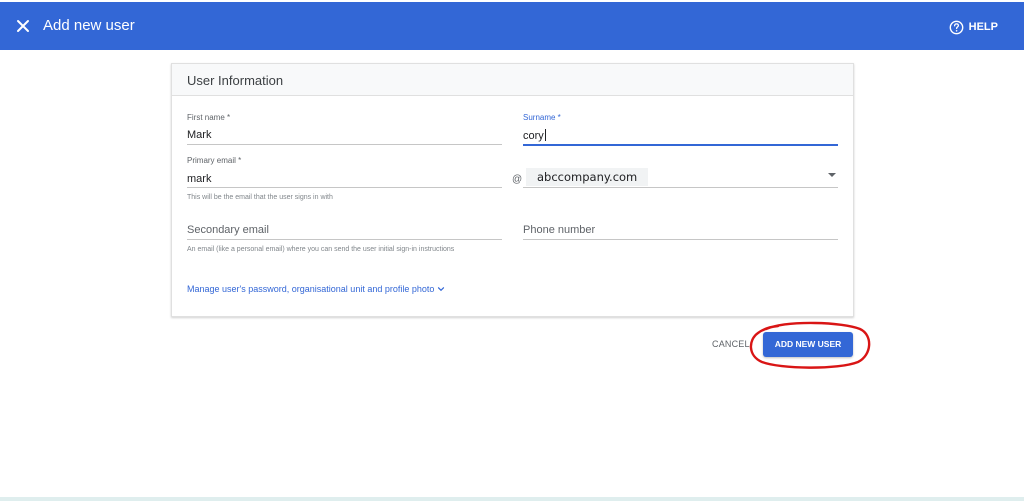 Image resolution: width=1024 pixels, height=501 pixels. I want to click on first-name-value: Mark, so click(199, 135).